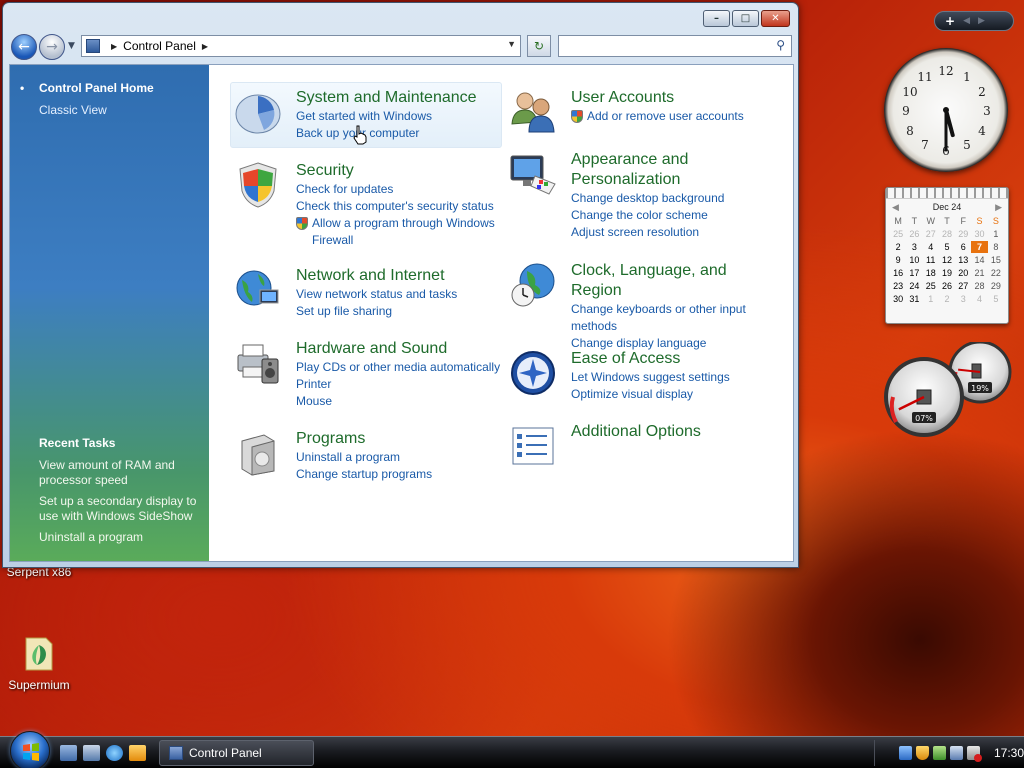 The height and width of the screenshot is (768, 1024). What do you see at coordinates (87, 88) in the screenshot?
I see `control-panel-home-link: Control Panel Home` at bounding box center [87, 88].